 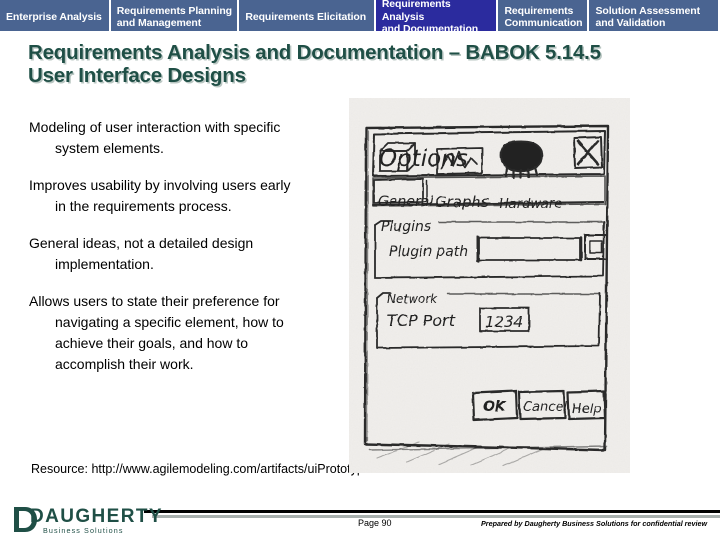 I want to click on tab-label-line: Requirements Elicitation, so click(x=306, y=16).